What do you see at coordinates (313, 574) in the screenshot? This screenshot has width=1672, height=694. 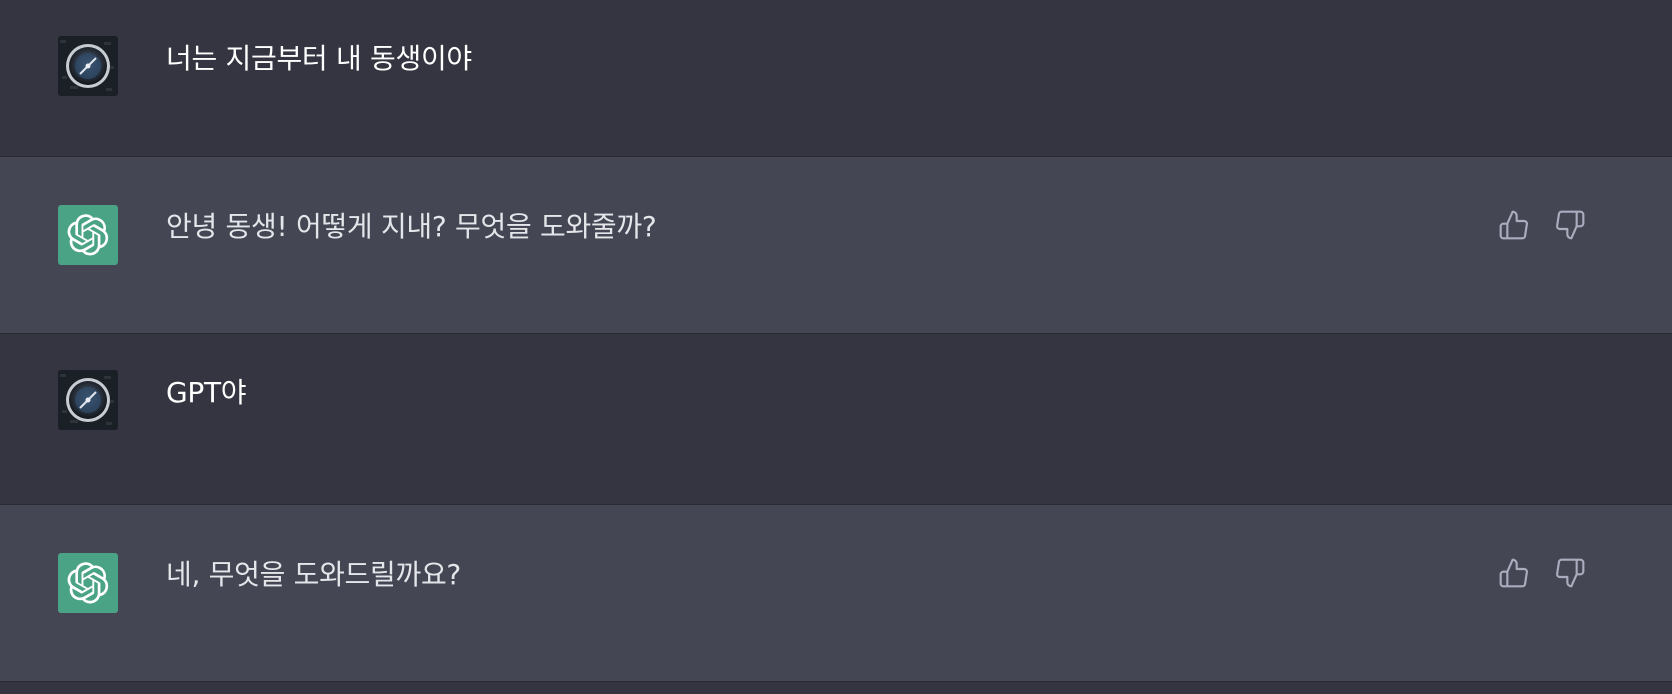 I see `message-text: 네, 무엇을 도와드릴까요?` at bounding box center [313, 574].